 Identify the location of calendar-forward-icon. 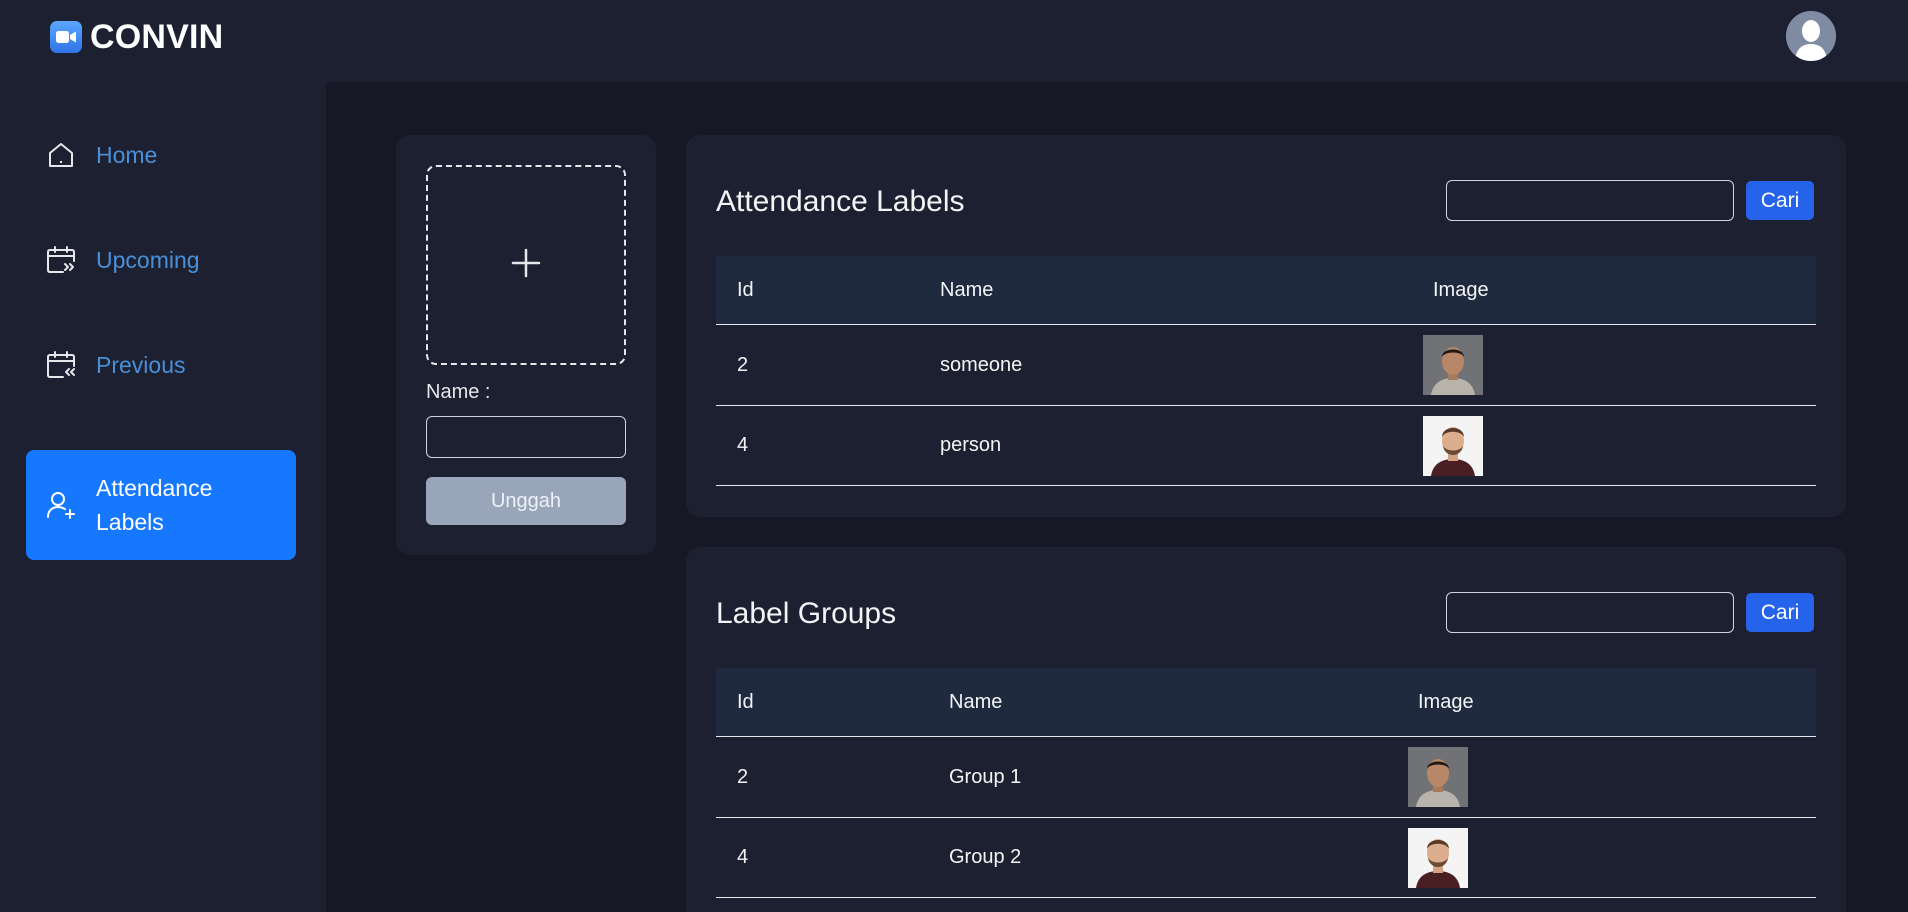
(61, 260).